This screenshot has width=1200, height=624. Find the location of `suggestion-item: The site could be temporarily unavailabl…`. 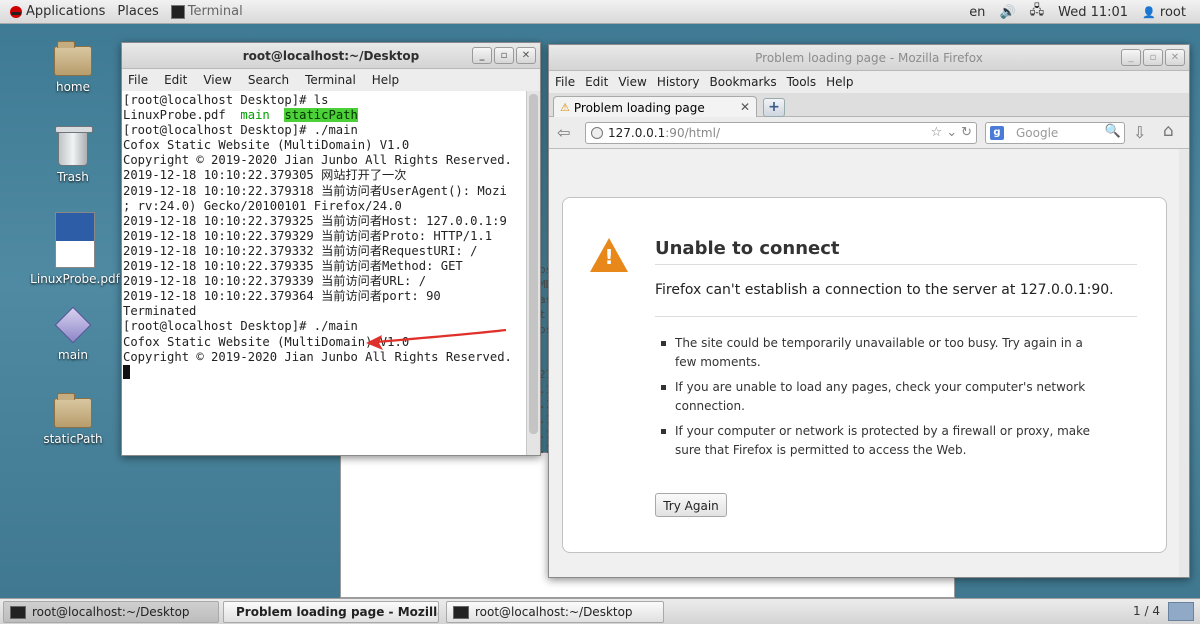

suggestion-item: The site could be temporarily unavailabl… is located at coordinates (876, 353).